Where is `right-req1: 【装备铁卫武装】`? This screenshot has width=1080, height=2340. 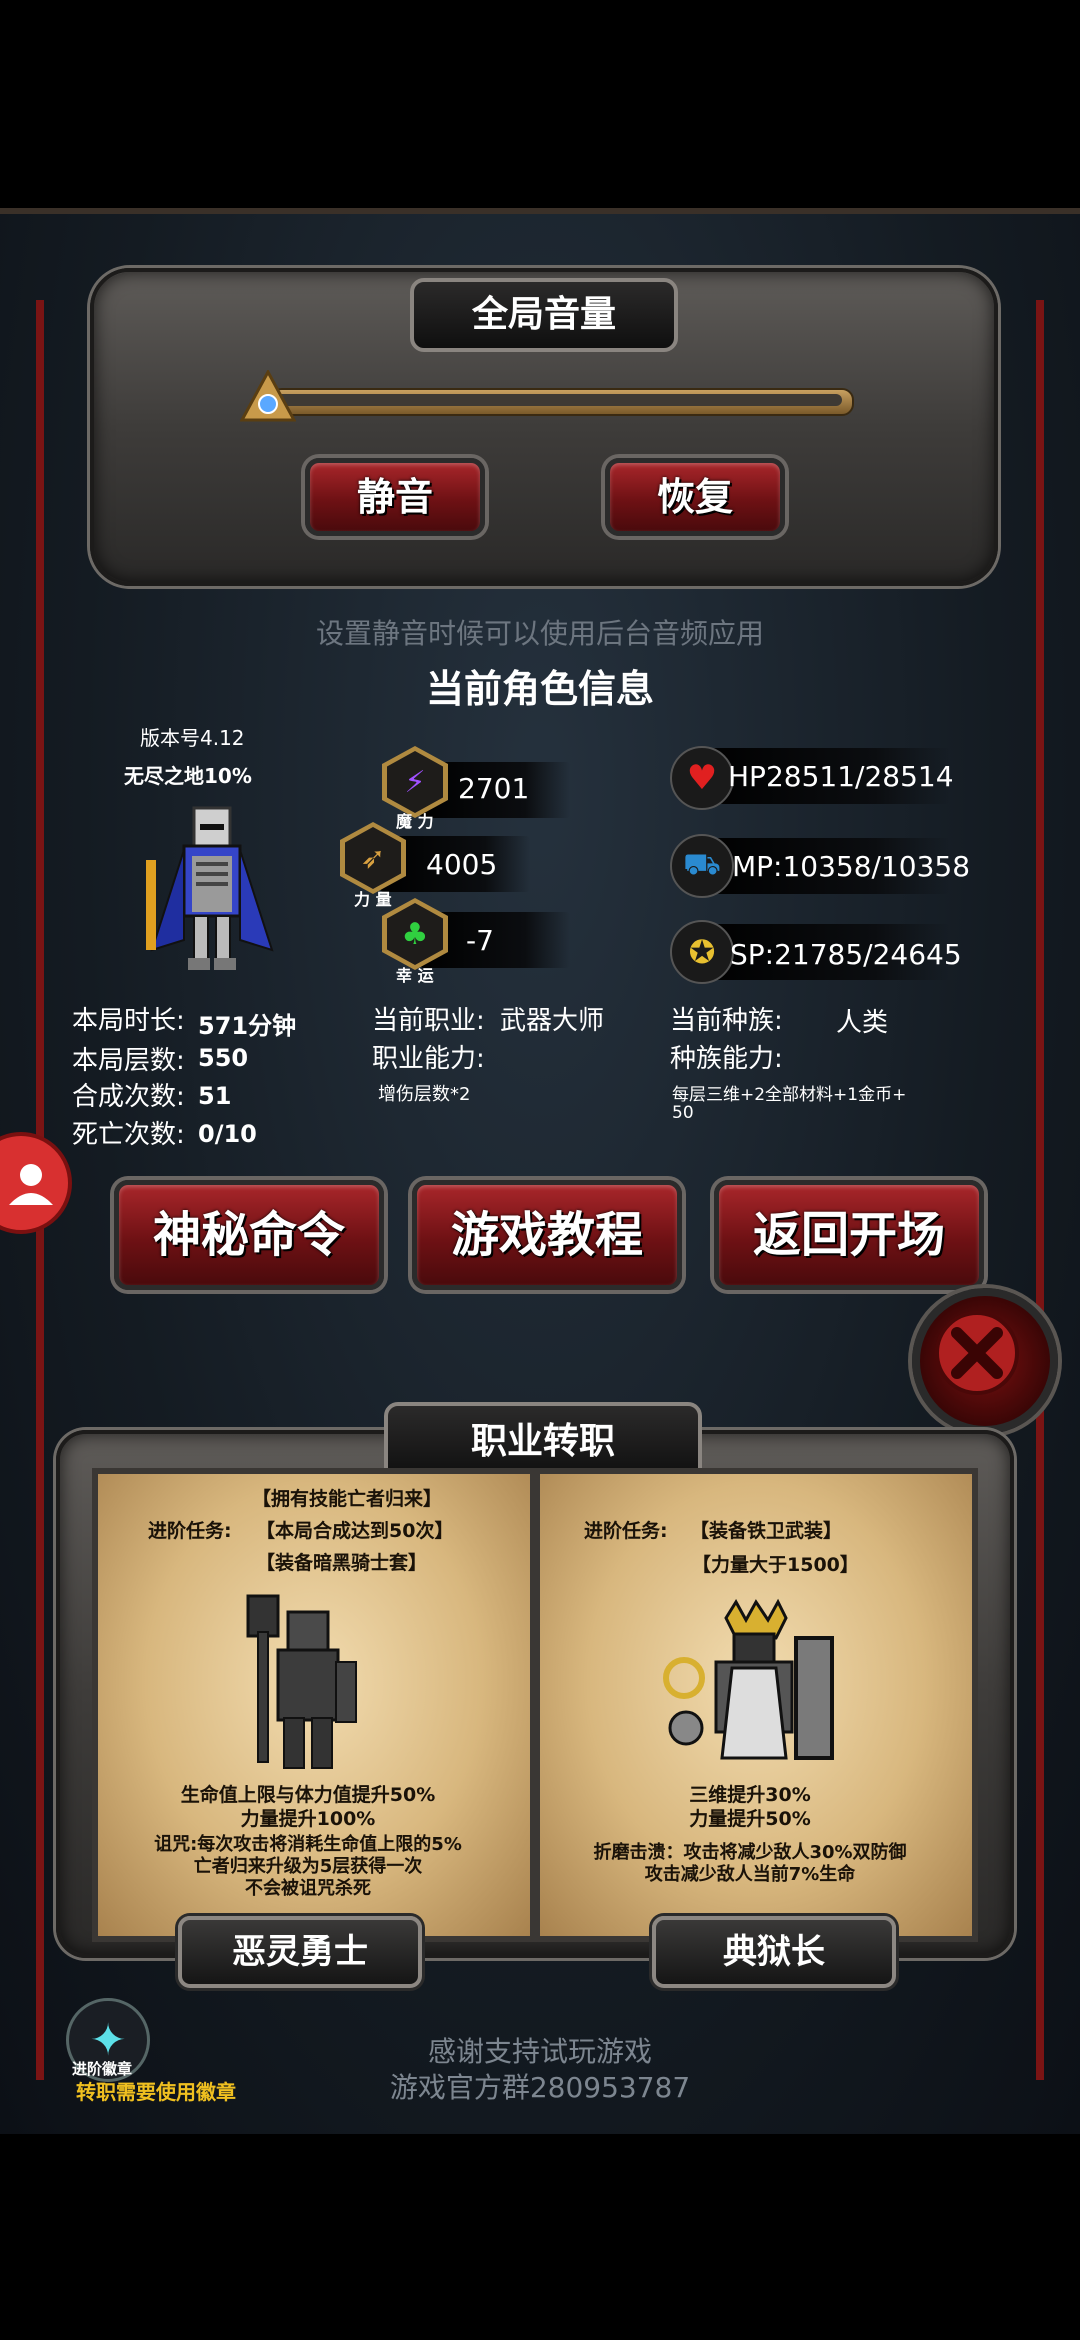
right-req1: 【装备铁卫武装】 is located at coordinates (766, 1531).